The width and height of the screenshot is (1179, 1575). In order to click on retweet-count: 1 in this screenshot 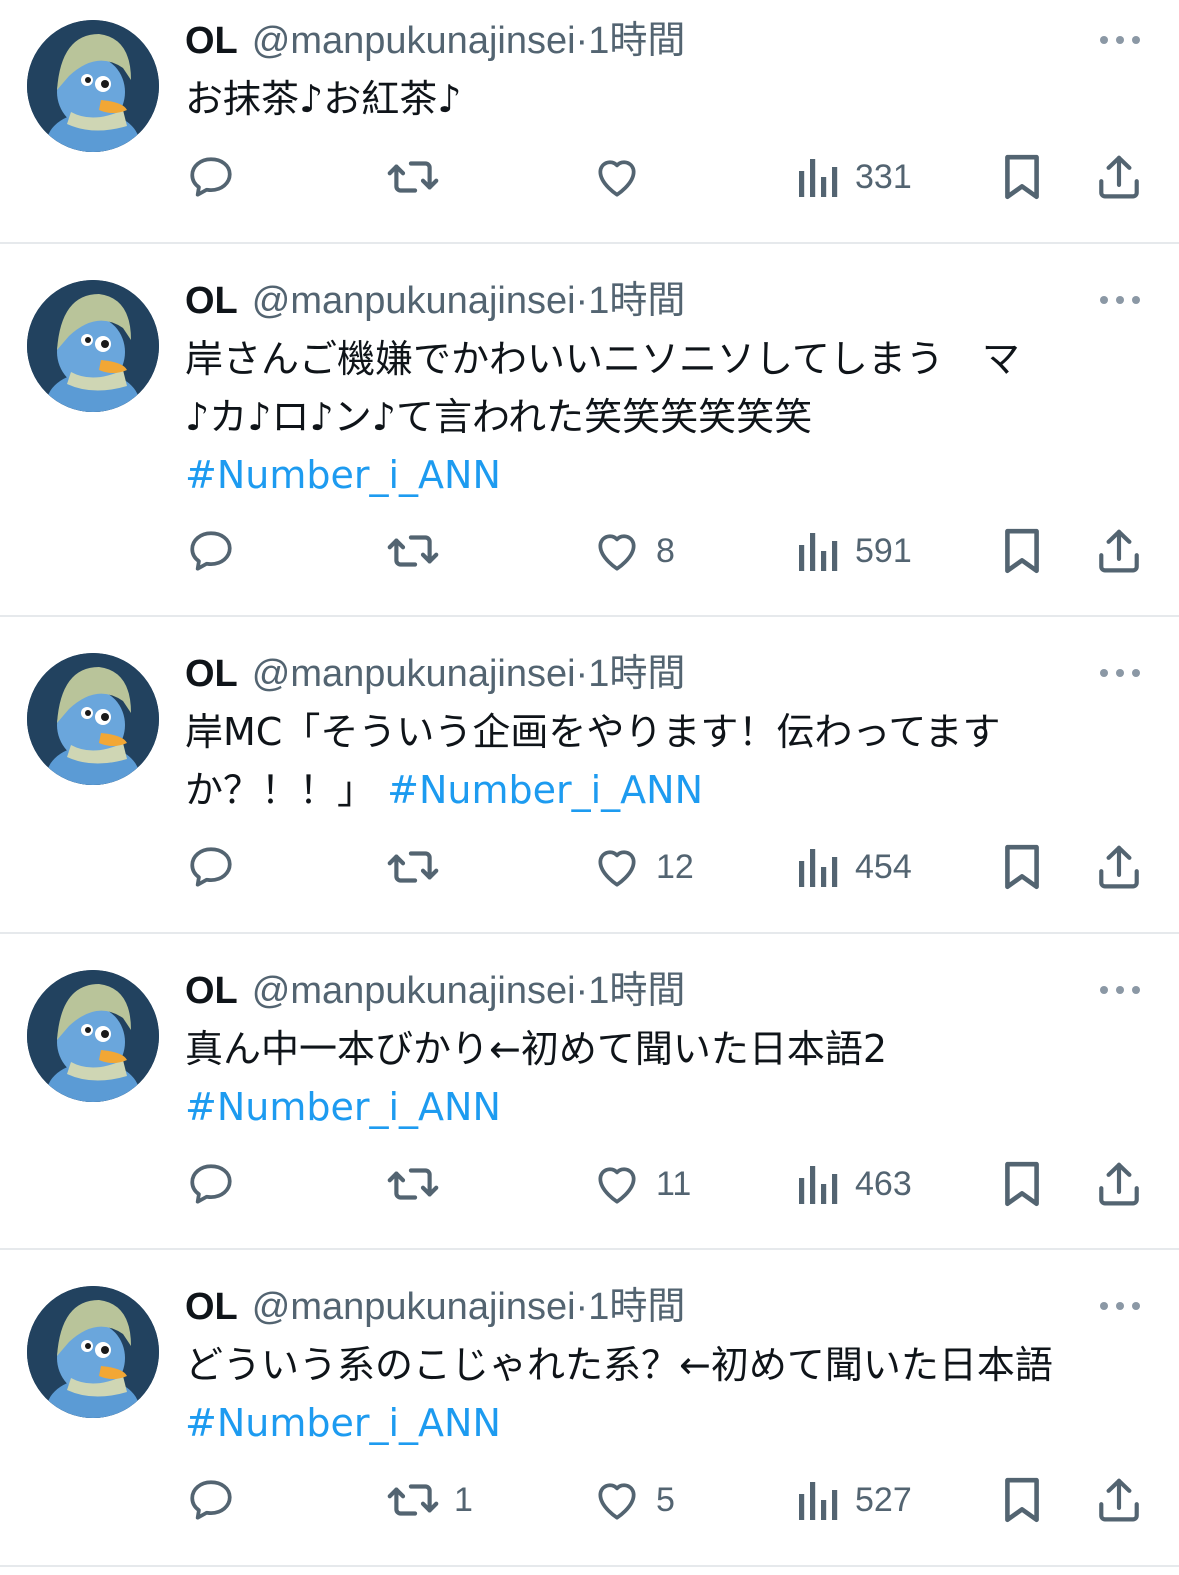, I will do `click(463, 1499)`.